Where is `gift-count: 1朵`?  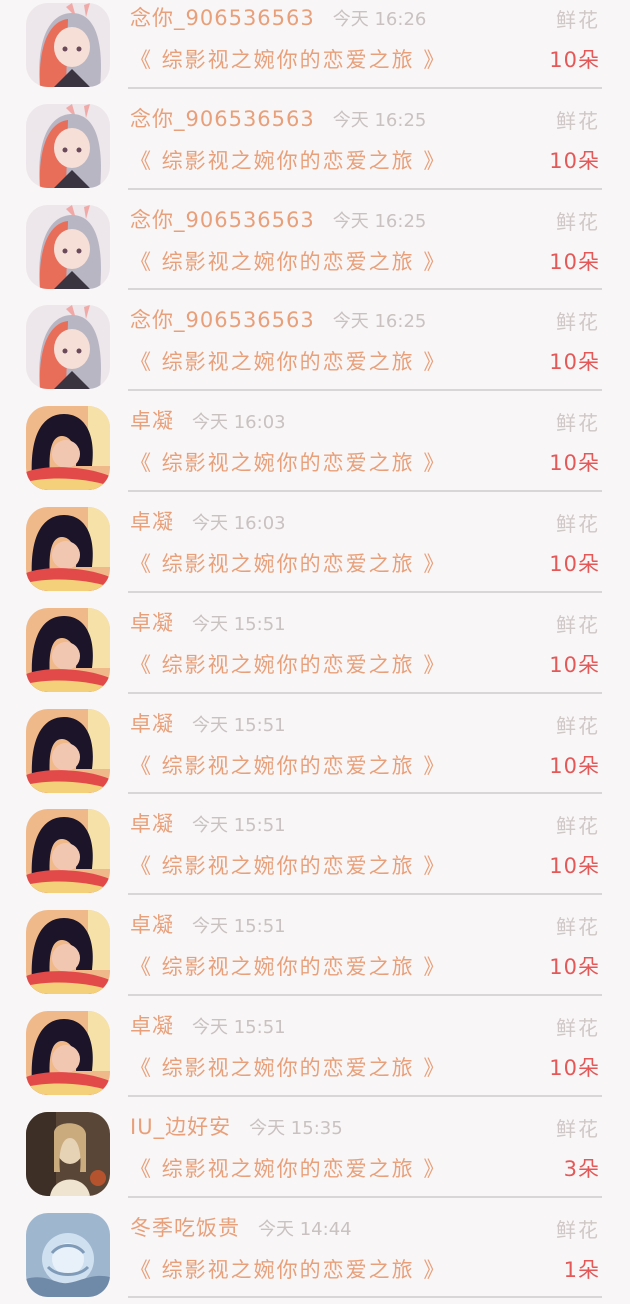 gift-count: 1朵 is located at coordinates (581, 1269).